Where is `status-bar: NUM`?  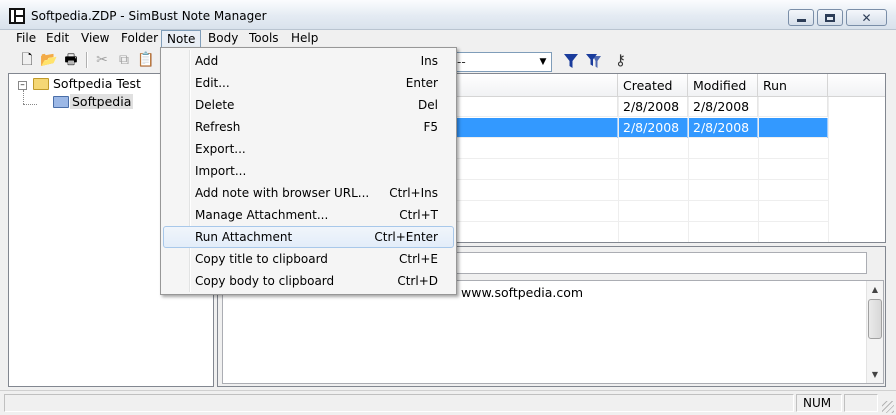
status-bar: NUM is located at coordinates (448, 402).